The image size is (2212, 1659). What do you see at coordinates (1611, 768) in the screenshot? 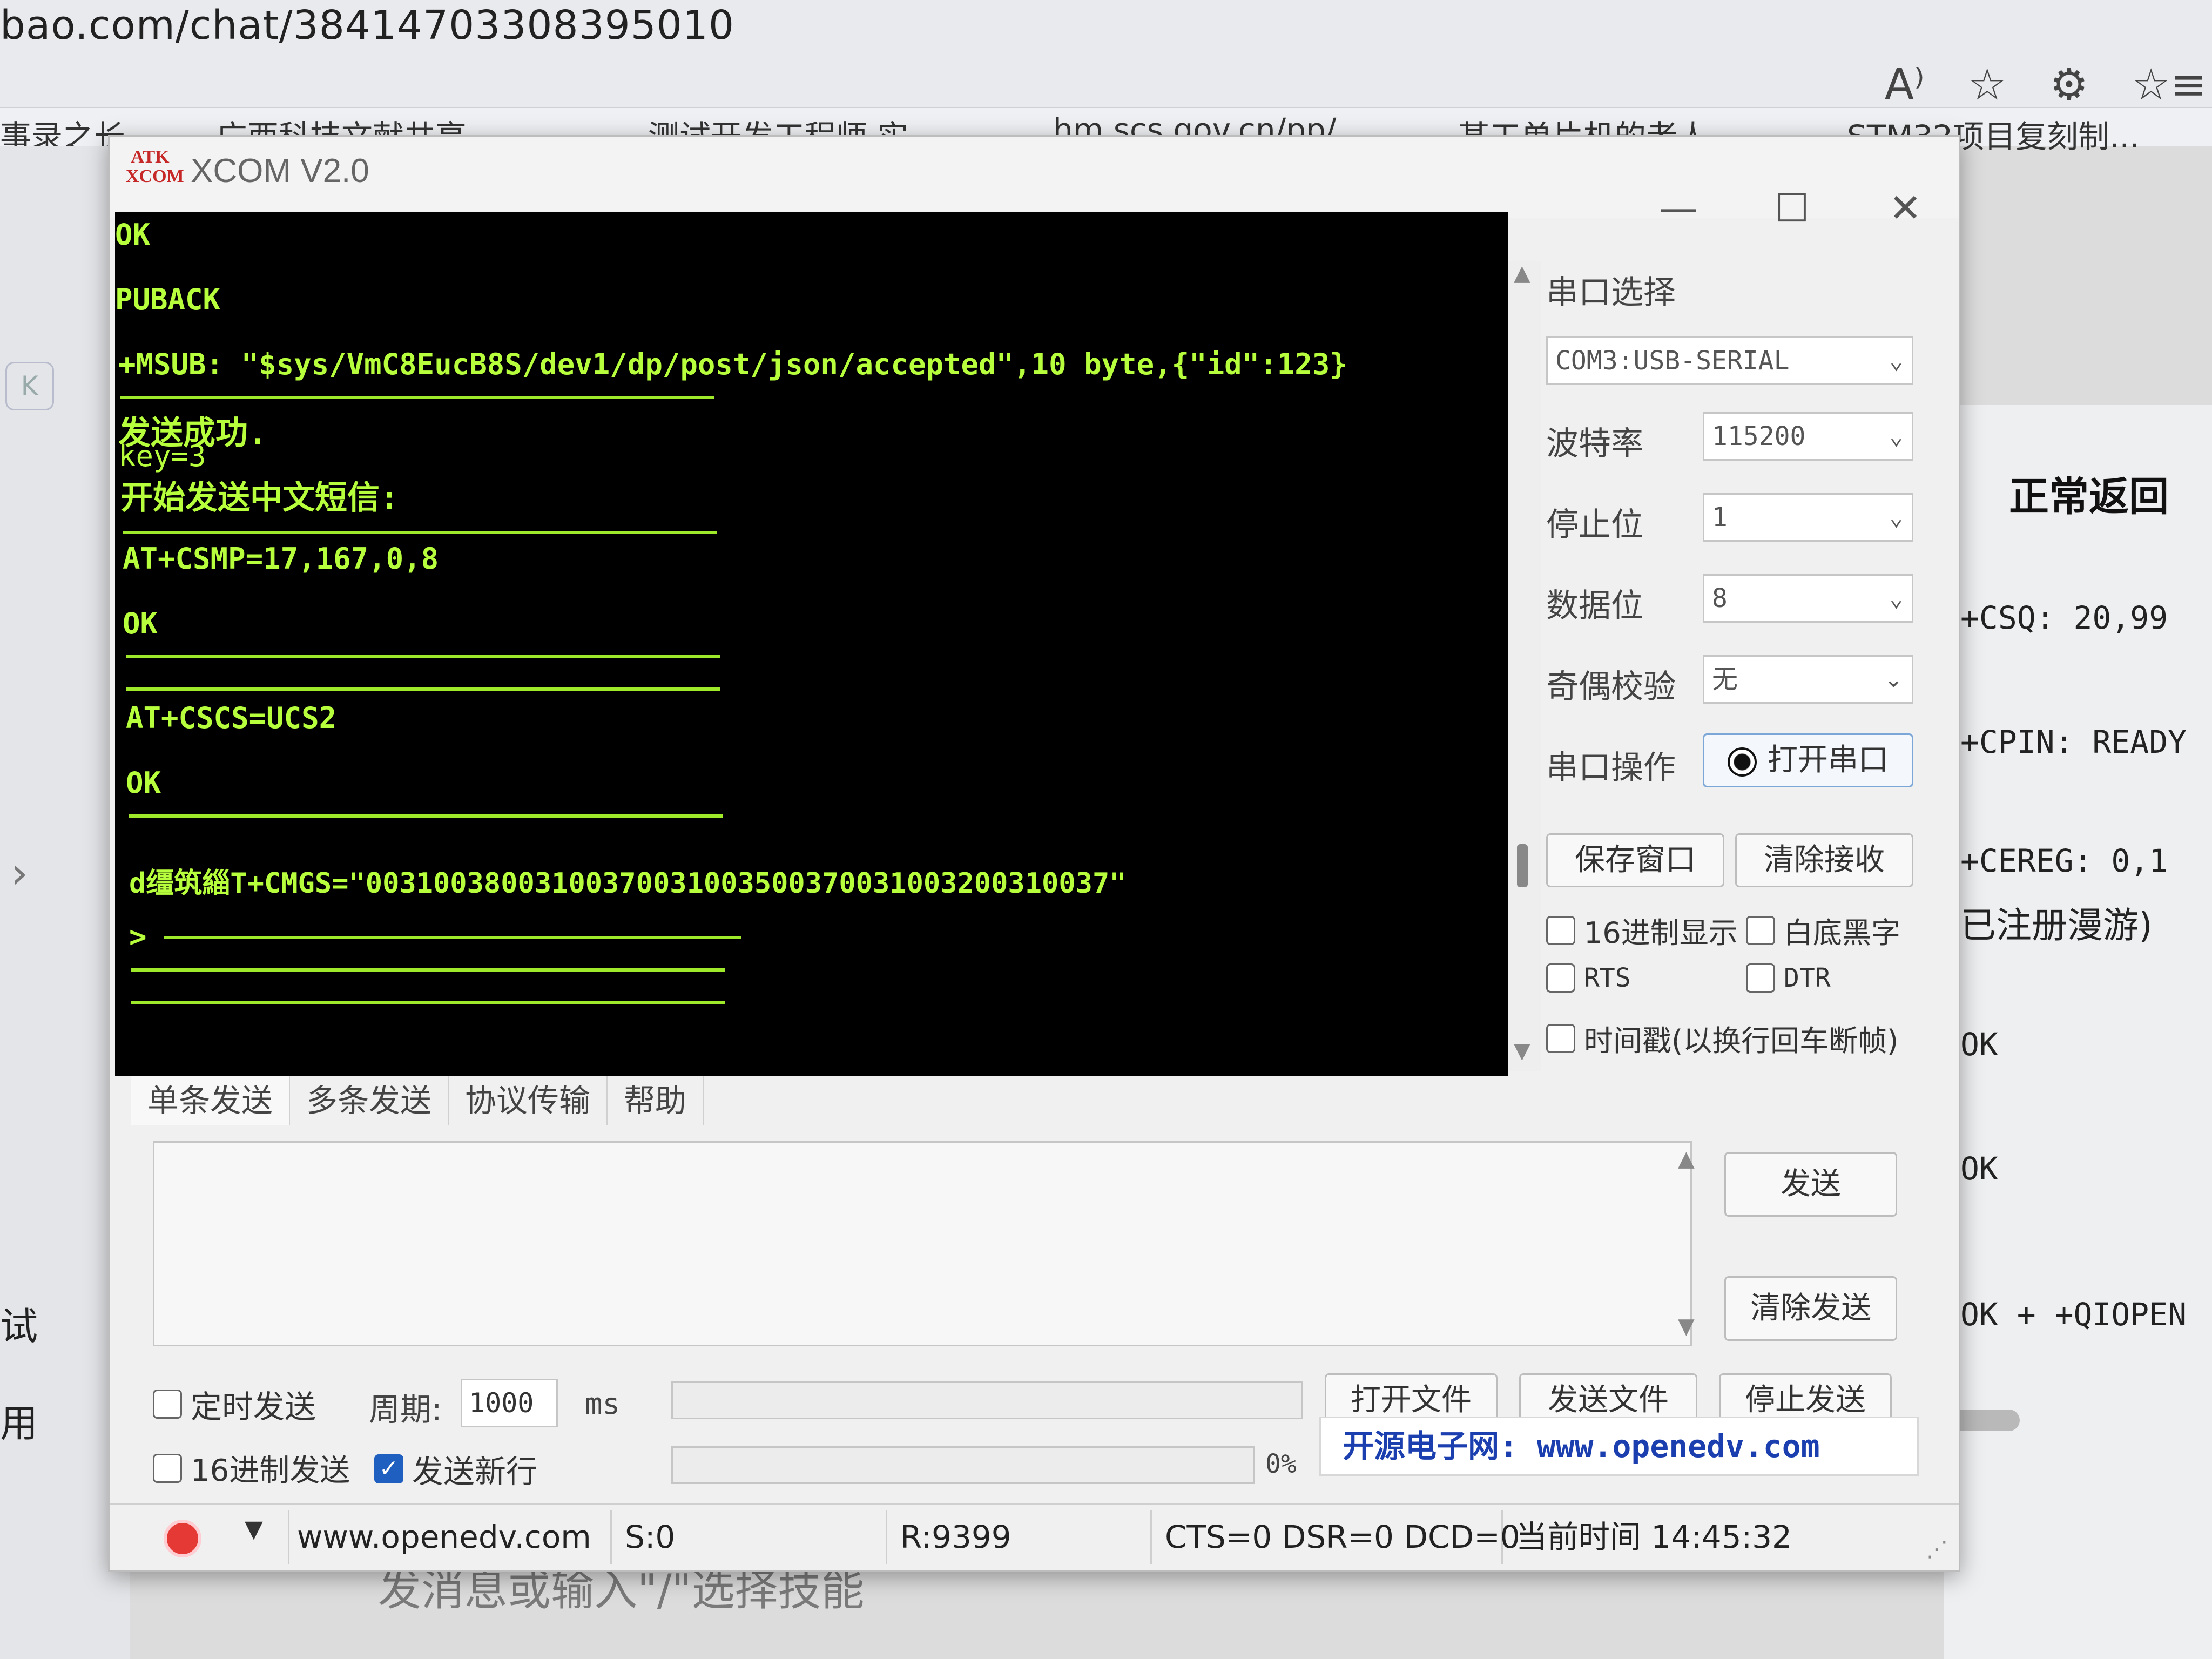
I see `port-operation-label: 串口操作` at bounding box center [1611, 768].